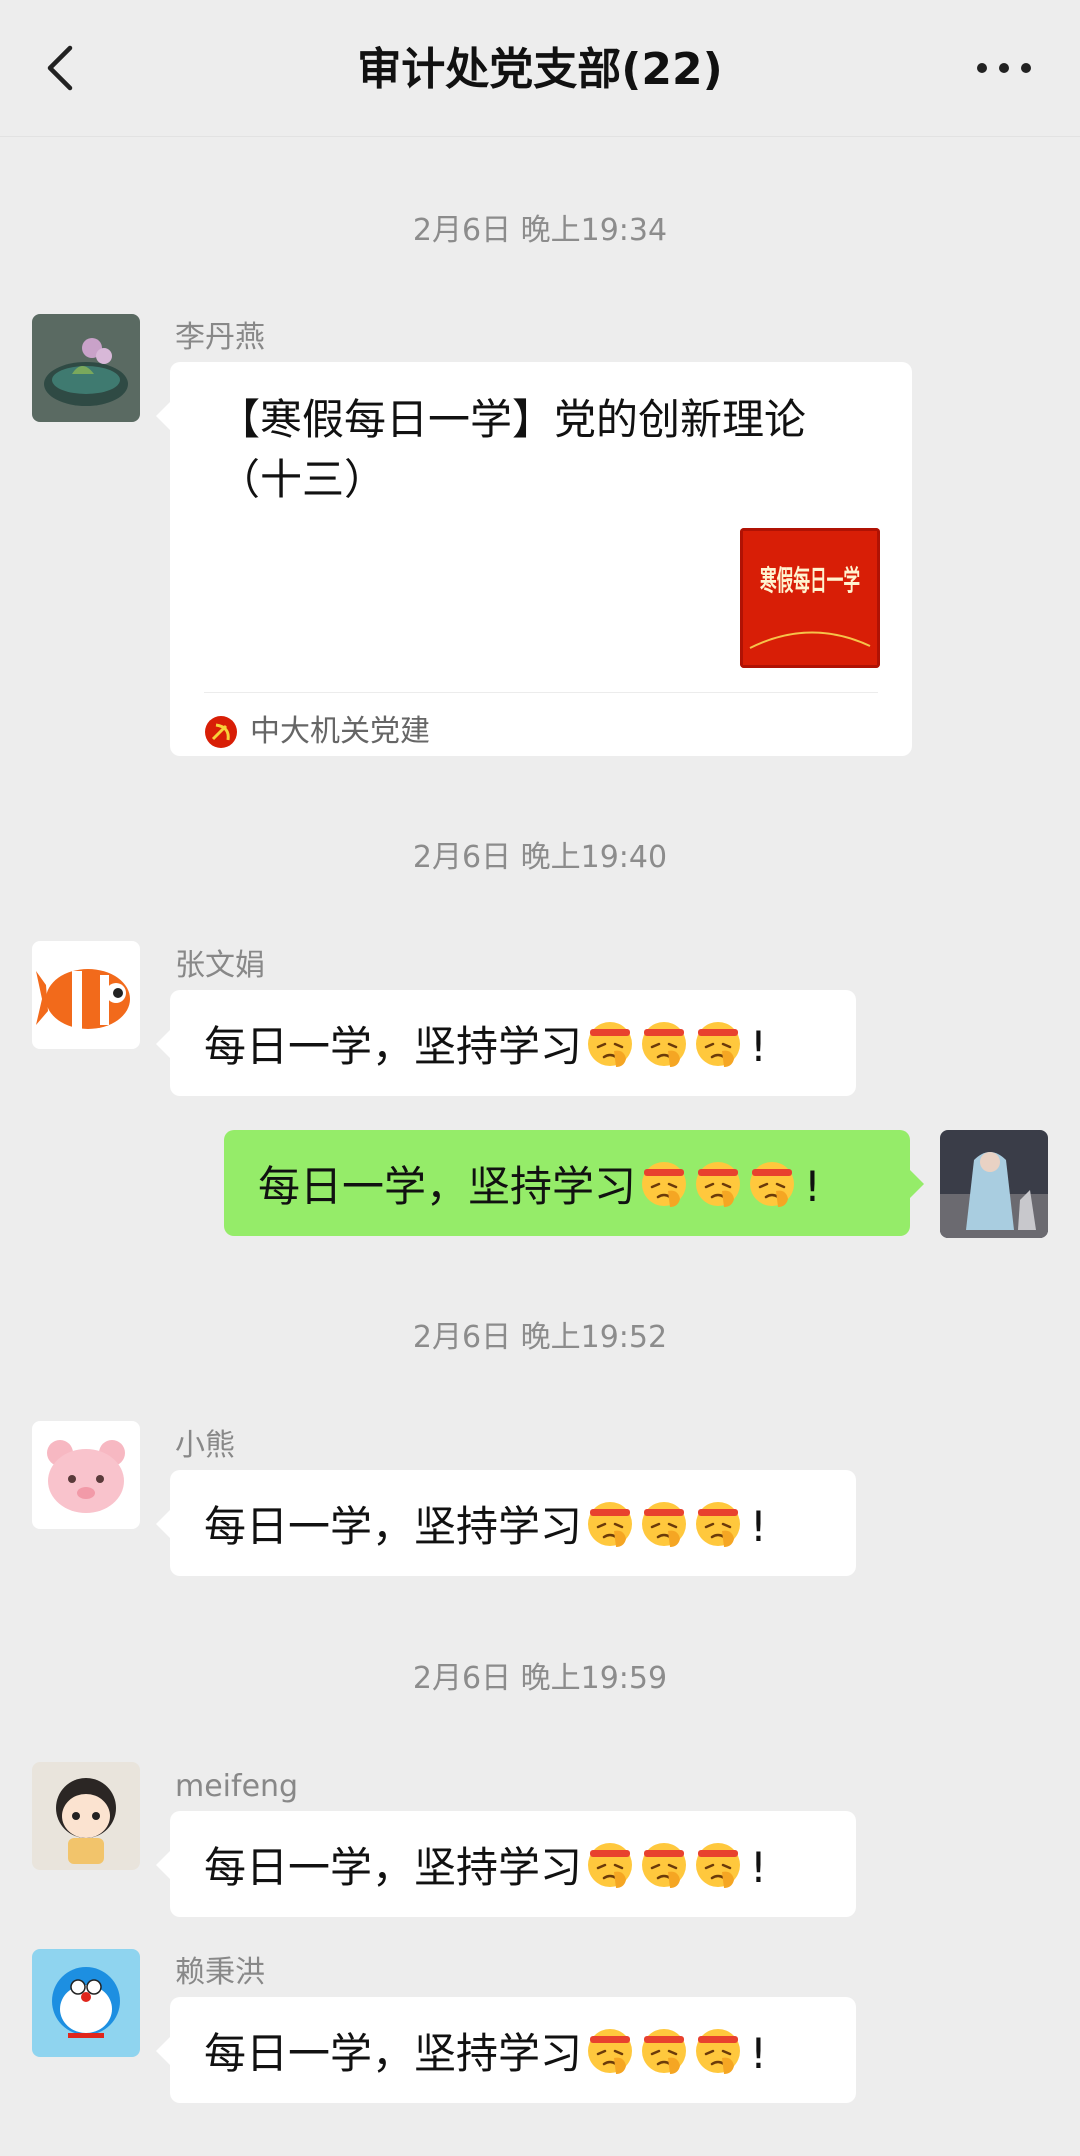  I want to click on timestamp: 2月6日 晚上19:59, so click(540, 1678).